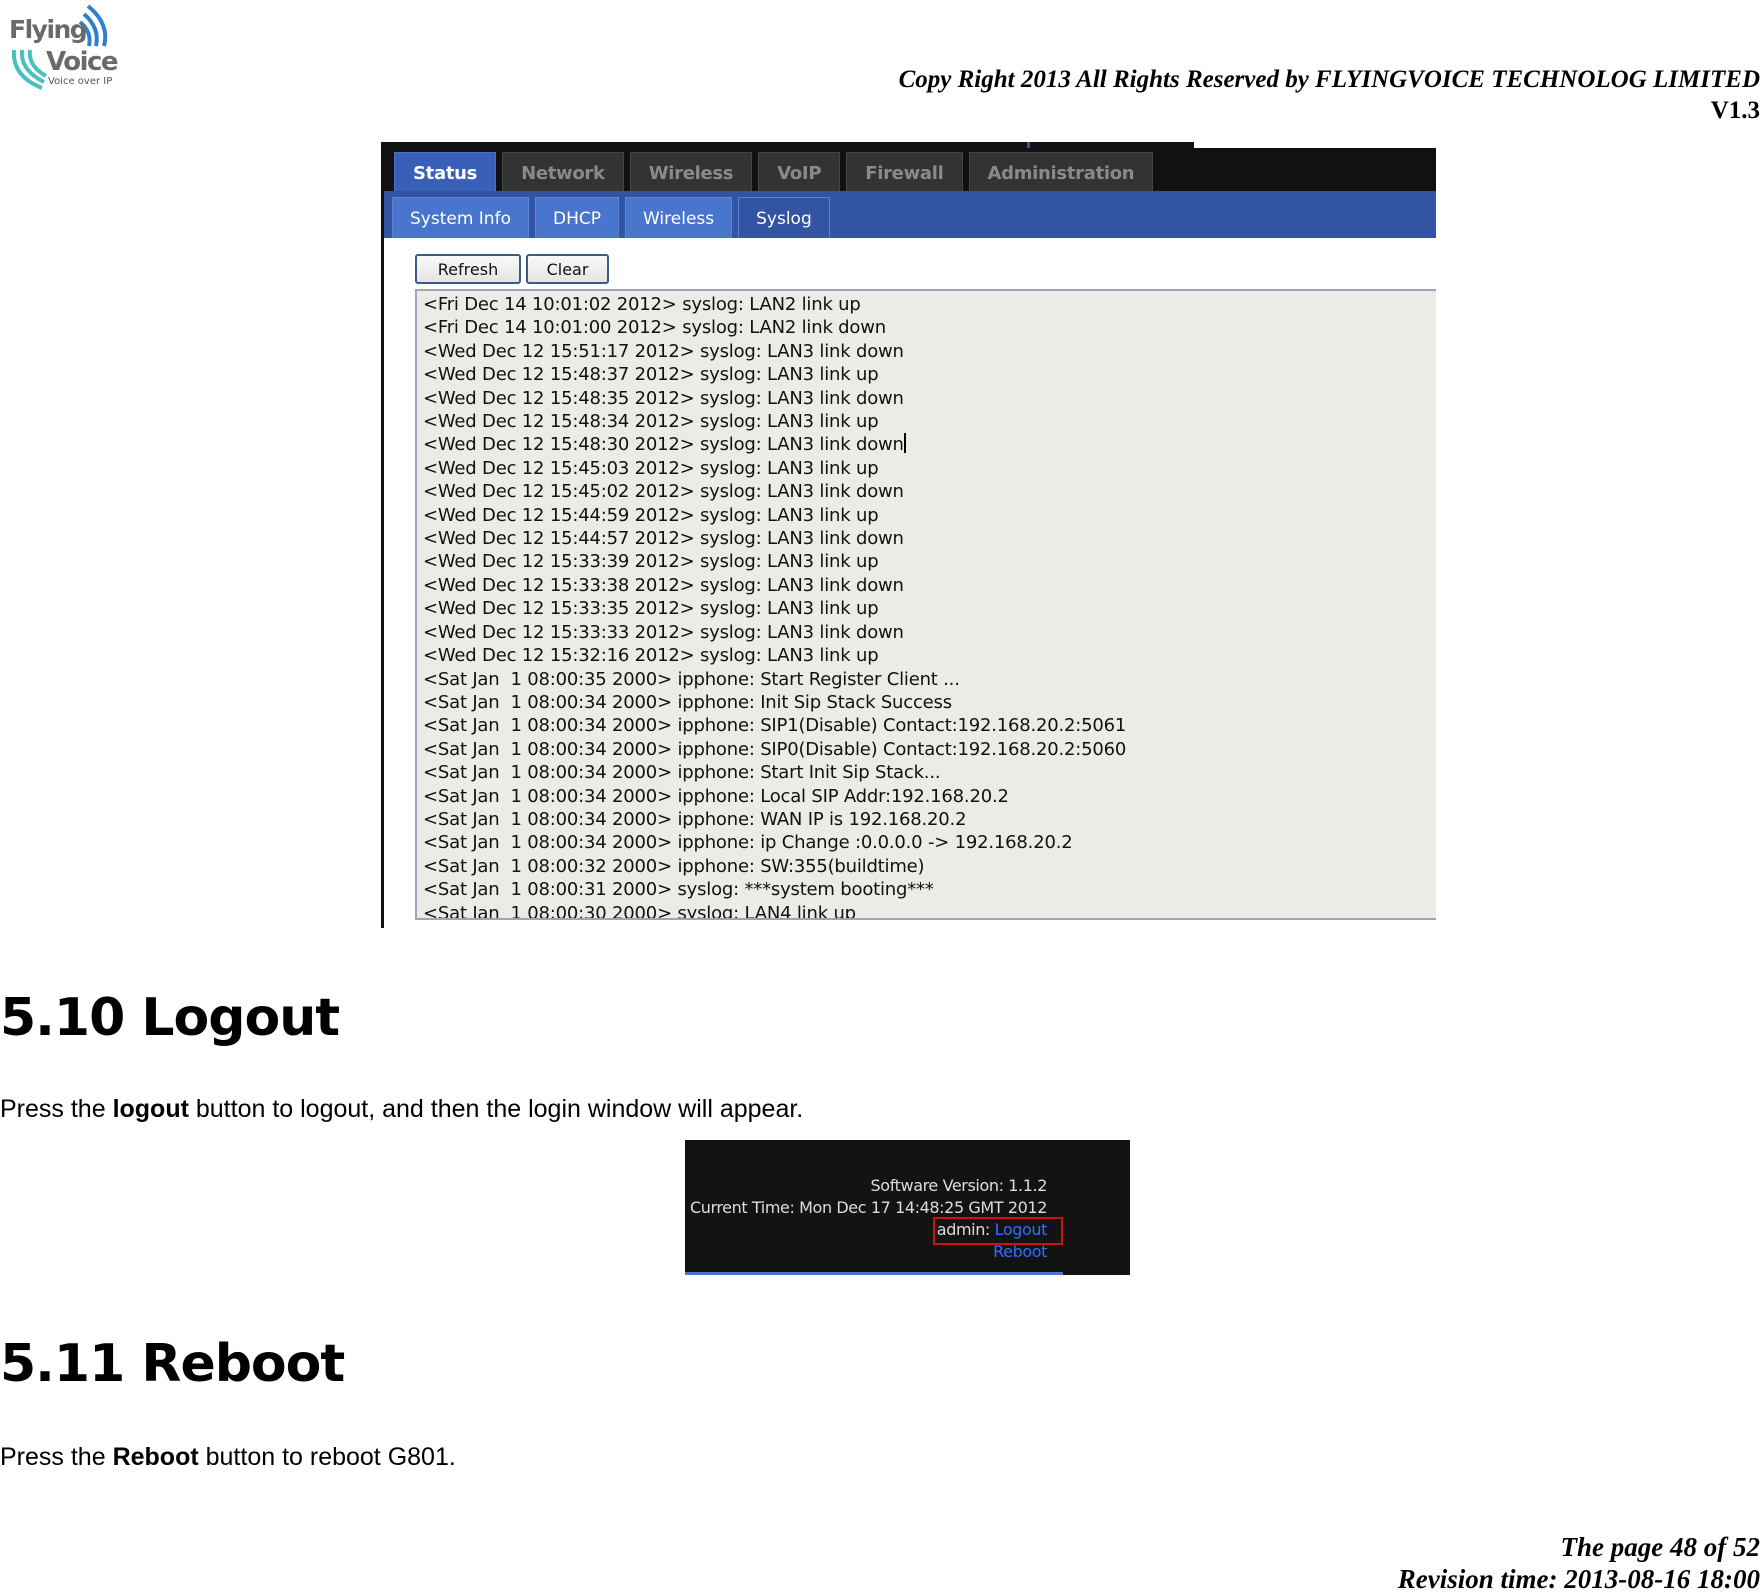 The width and height of the screenshot is (1763, 1595). What do you see at coordinates (904, 171) in the screenshot?
I see `tab-firewall: Firewall` at bounding box center [904, 171].